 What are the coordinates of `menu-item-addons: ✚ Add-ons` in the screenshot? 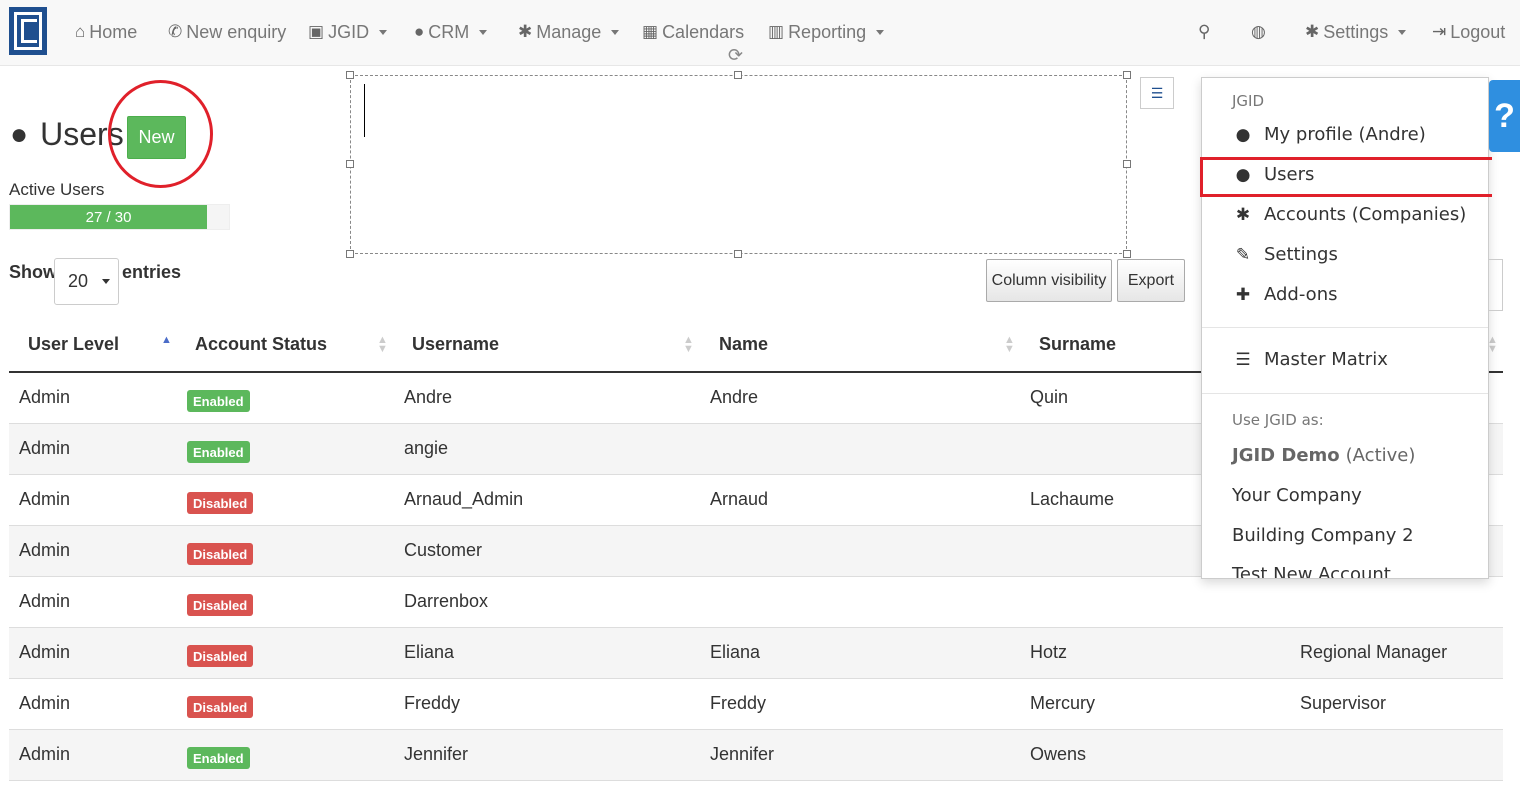 It's located at (1285, 294).